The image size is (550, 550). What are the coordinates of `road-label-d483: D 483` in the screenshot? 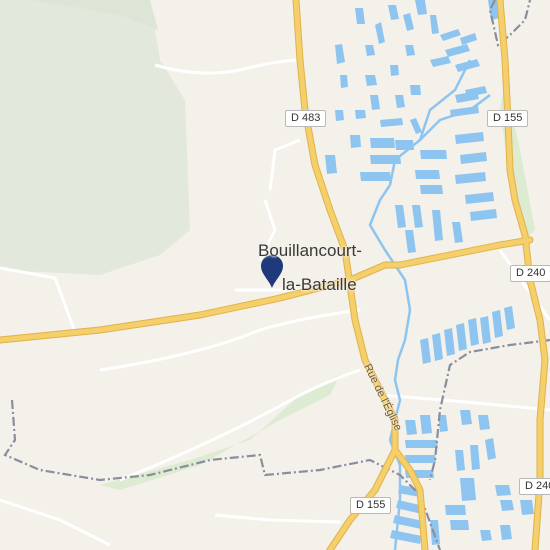 It's located at (306, 118).